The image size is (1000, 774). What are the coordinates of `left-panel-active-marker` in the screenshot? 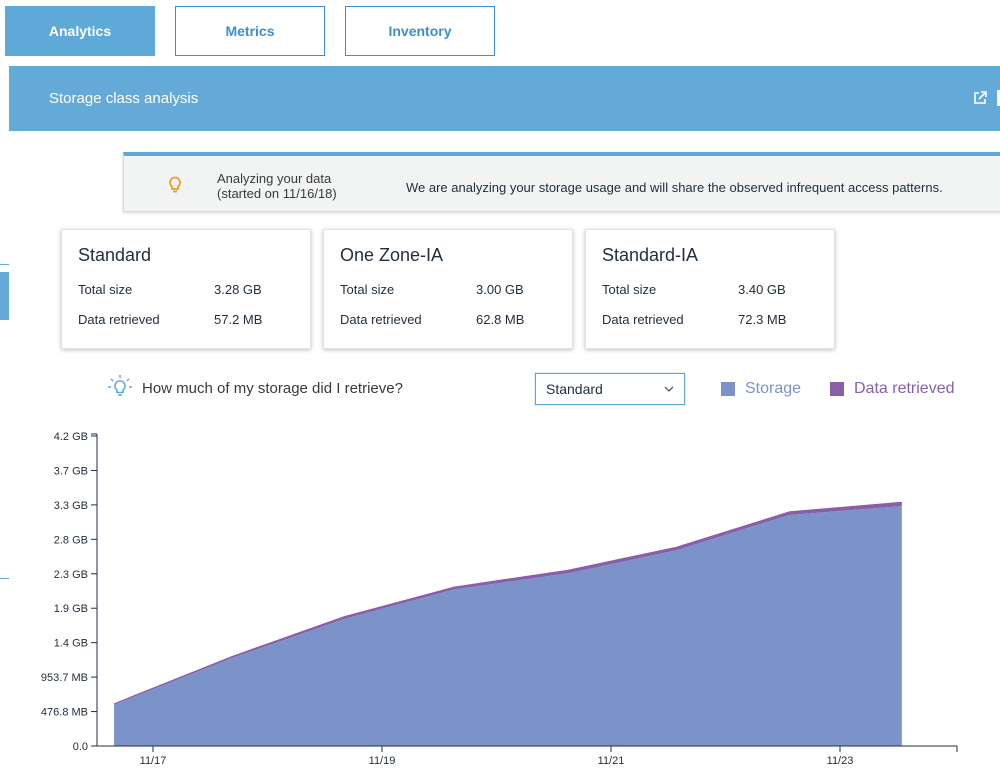 It's located at (4, 296).